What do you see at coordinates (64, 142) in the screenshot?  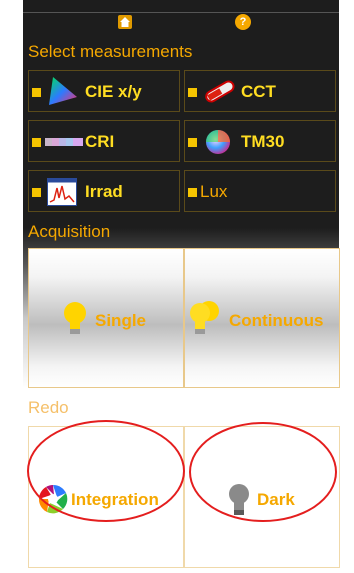 I see `color-swatches-icon` at bounding box center [64, 142].